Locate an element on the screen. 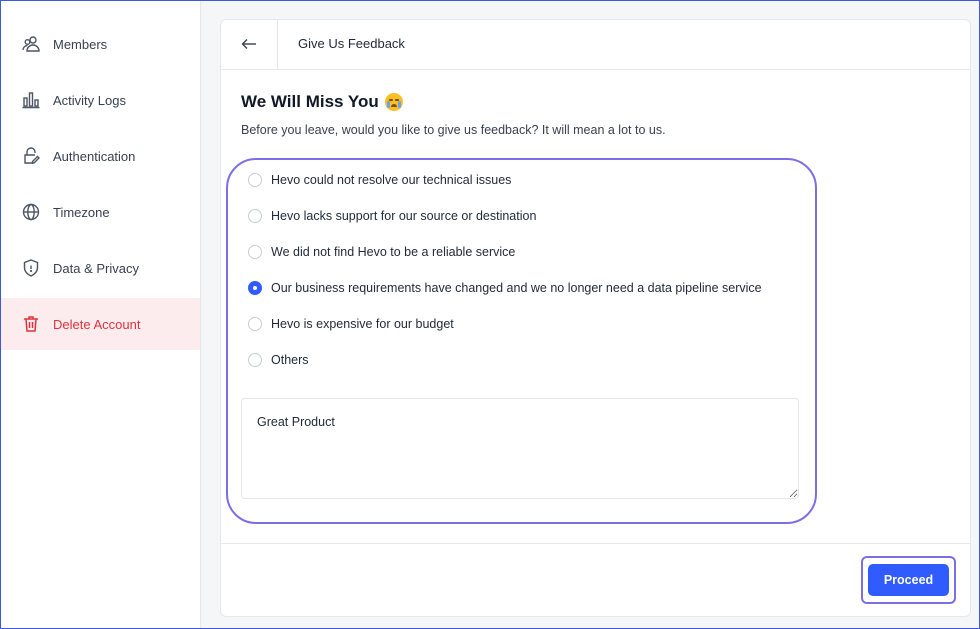  option-label: Hevo is expensive for our budget is located at coordinates (362, 324).